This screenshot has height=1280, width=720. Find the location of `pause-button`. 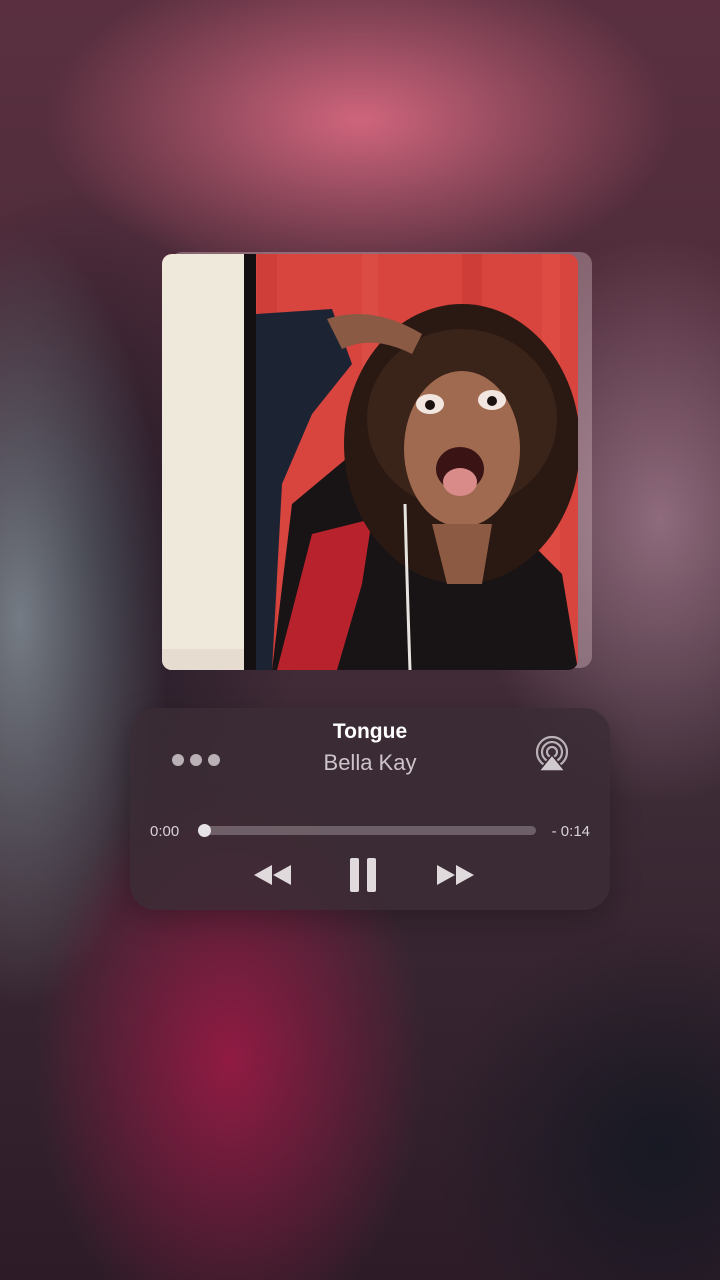

pause-button is located at coordinates (363, 875).